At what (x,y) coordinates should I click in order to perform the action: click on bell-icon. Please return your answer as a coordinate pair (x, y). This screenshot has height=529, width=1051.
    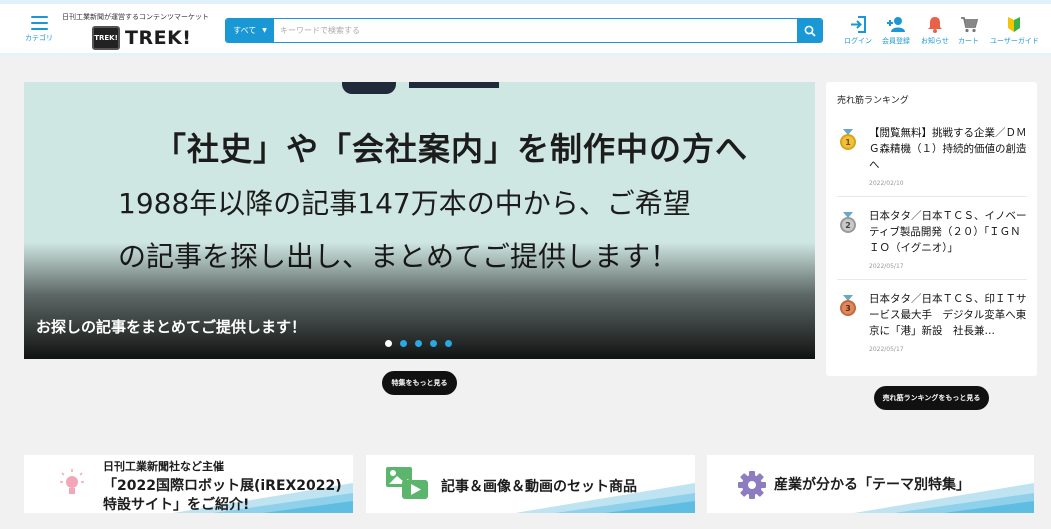
    Looking at the image, I should click on (934, 25).